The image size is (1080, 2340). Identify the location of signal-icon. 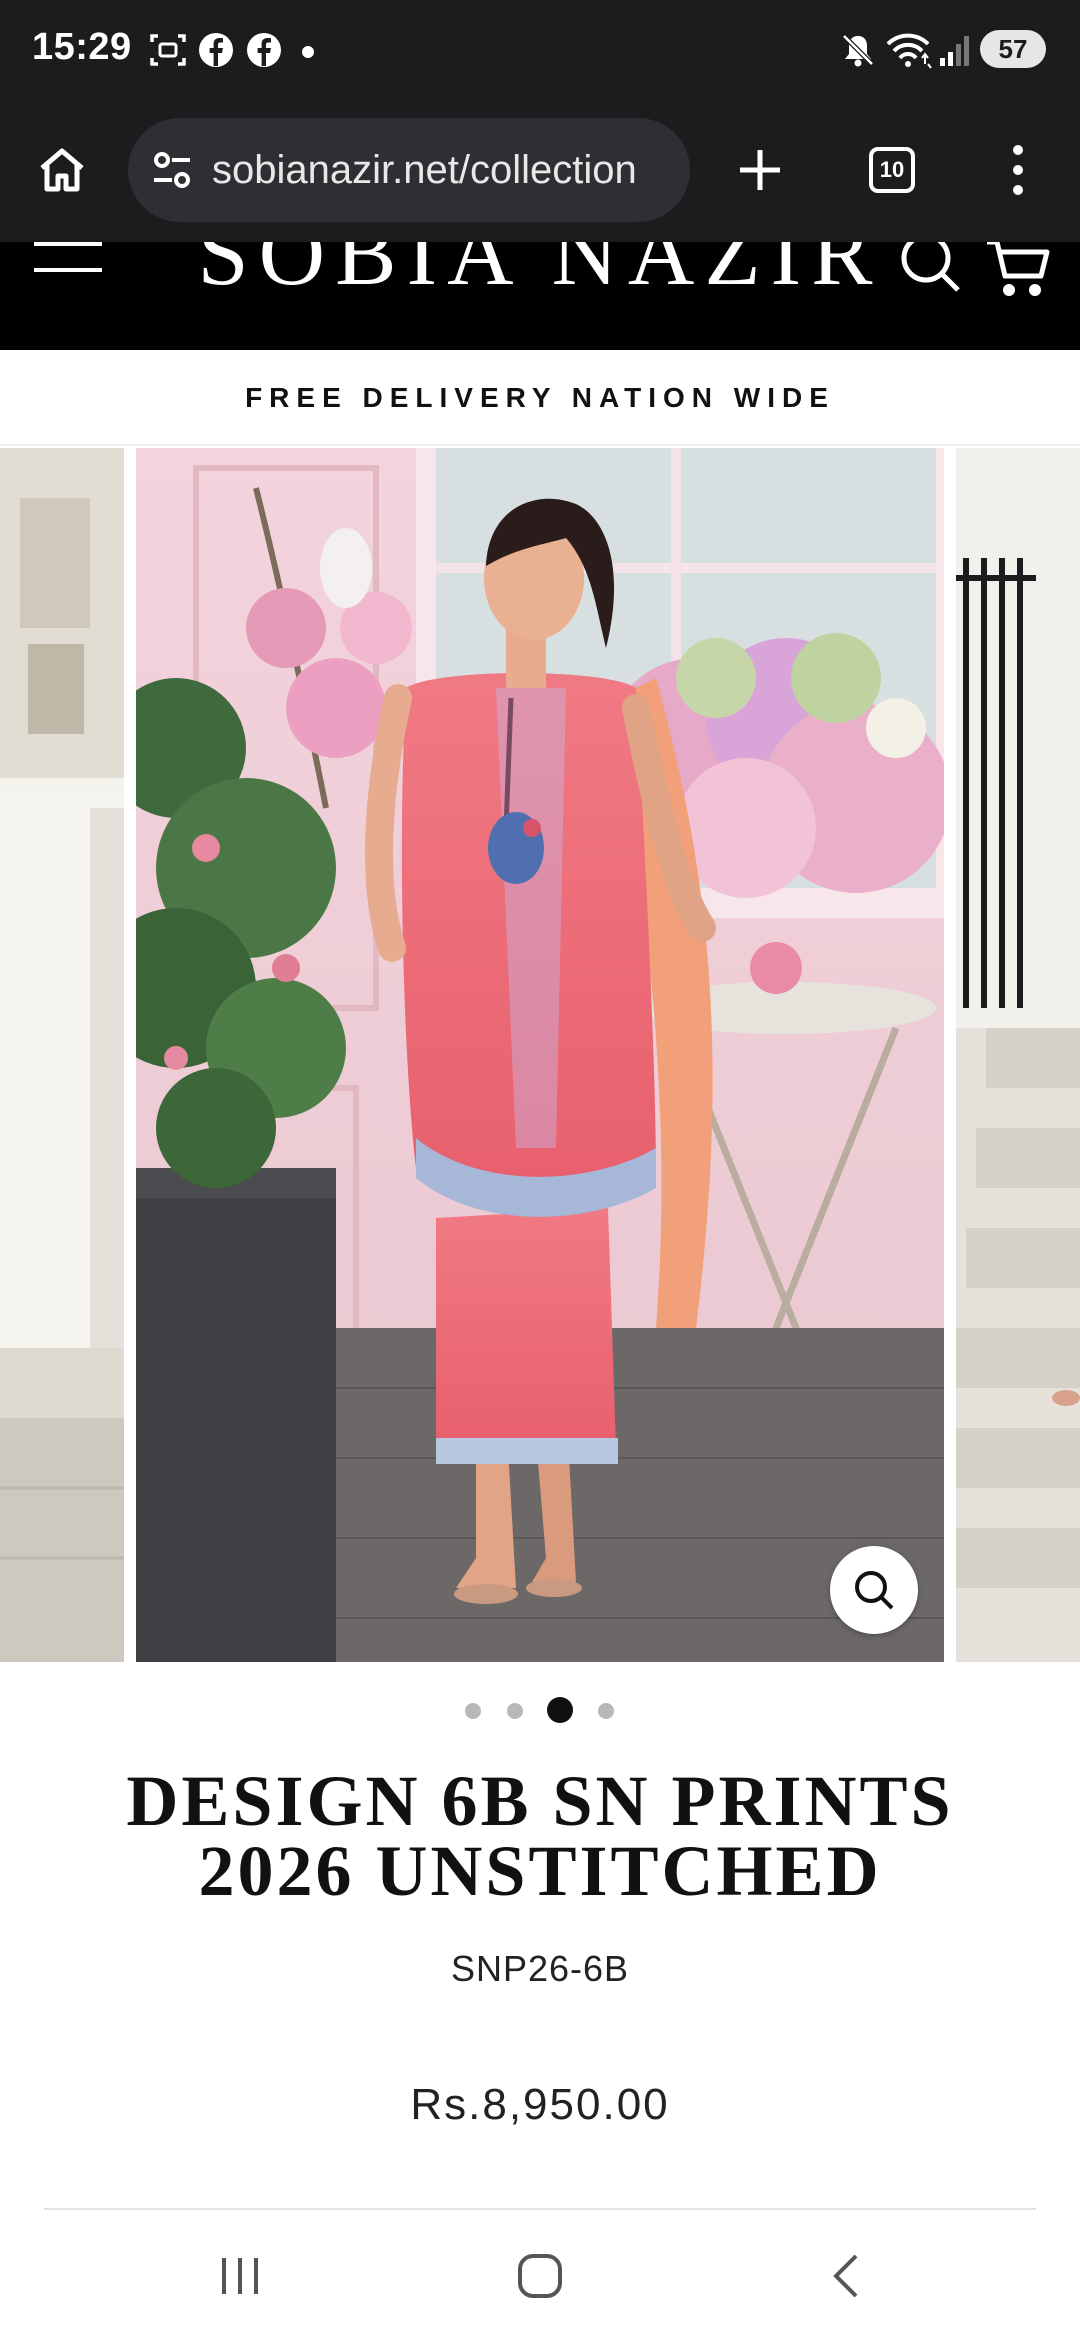
(954, 51).